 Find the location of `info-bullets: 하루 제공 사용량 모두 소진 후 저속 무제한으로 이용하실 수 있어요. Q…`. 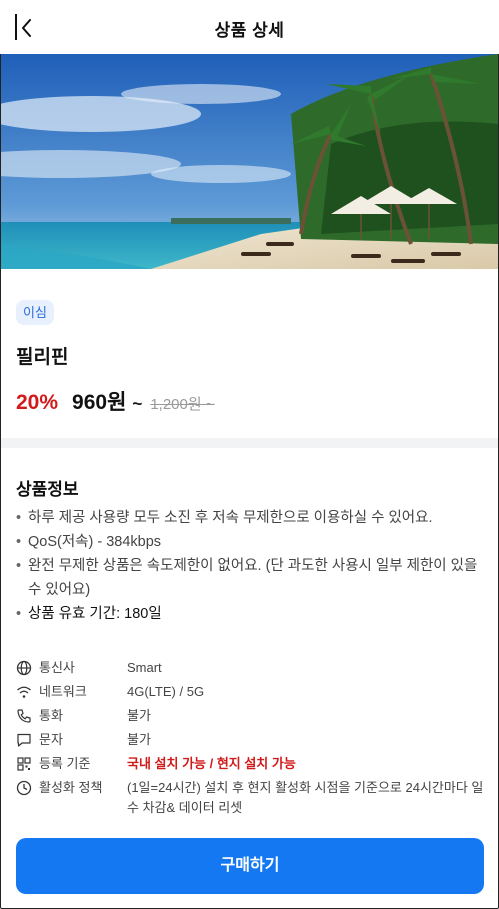

info-bullets: 하루 제공 사용량 모두 소진 후 저속 무제한으로 이용하실 수 있어요. Q… is located at coordinates (251, 566).